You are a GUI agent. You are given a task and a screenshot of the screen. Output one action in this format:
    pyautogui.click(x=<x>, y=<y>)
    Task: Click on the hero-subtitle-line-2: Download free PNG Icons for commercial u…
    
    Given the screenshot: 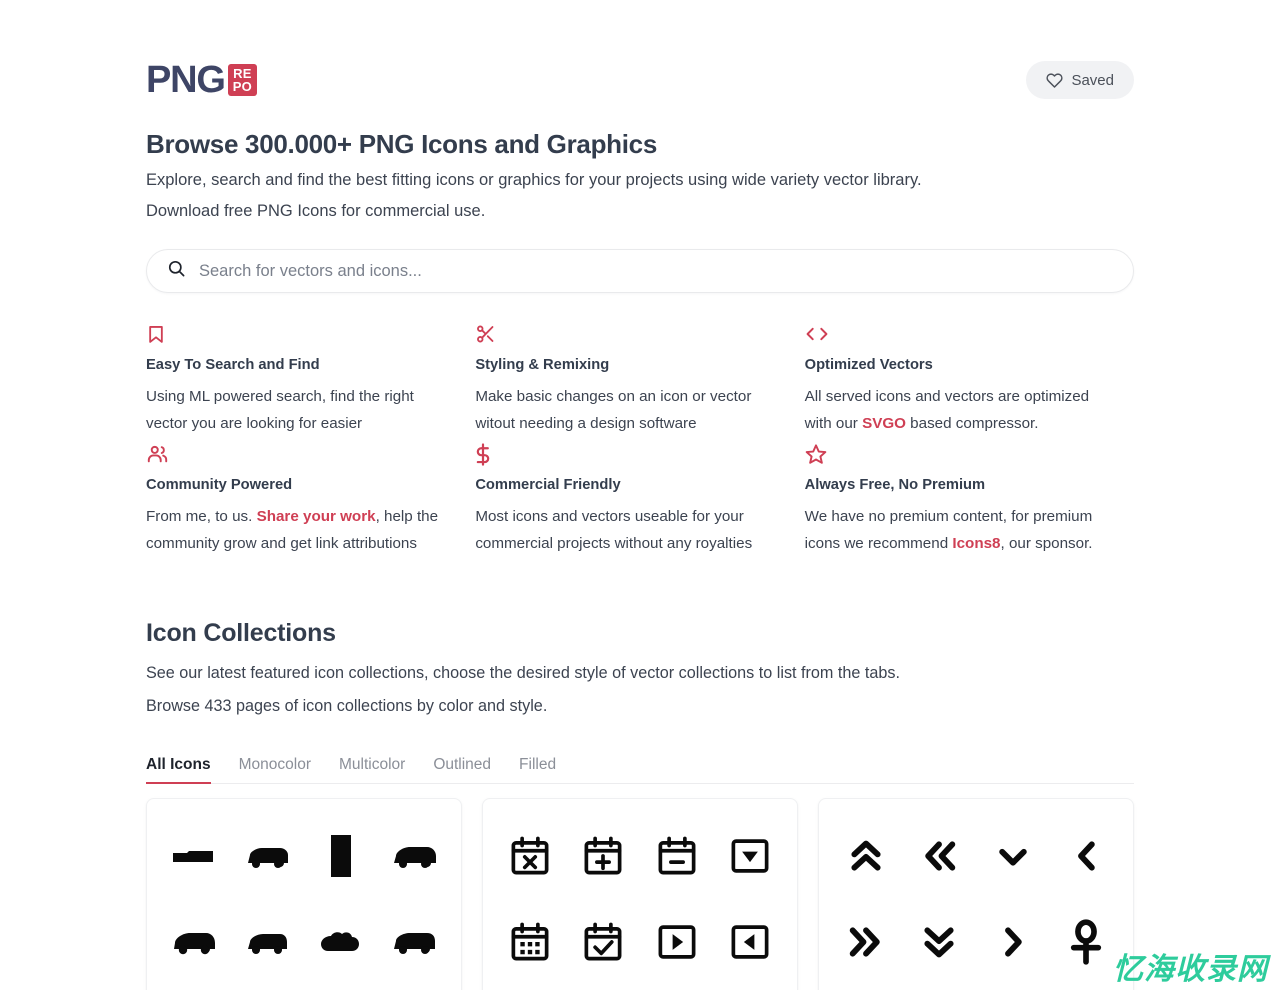 What is the action you would take?
    pyautogui.click(x=316, y=210)
    